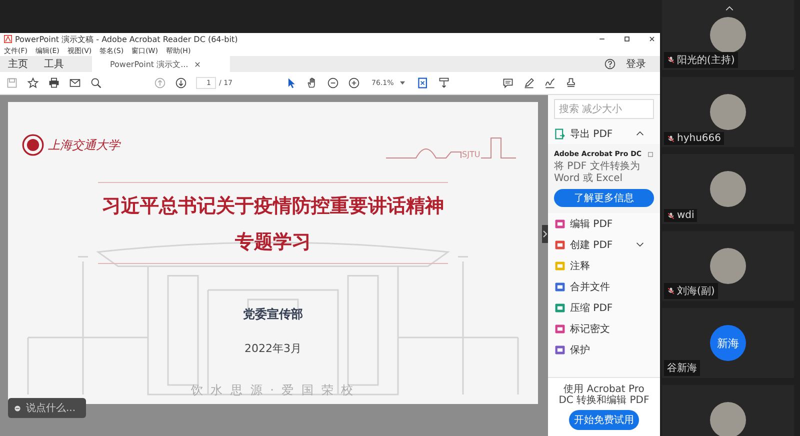  Describe the element at coordinates (75, 83) in the screenshot. I see `mail-icon` at that location.